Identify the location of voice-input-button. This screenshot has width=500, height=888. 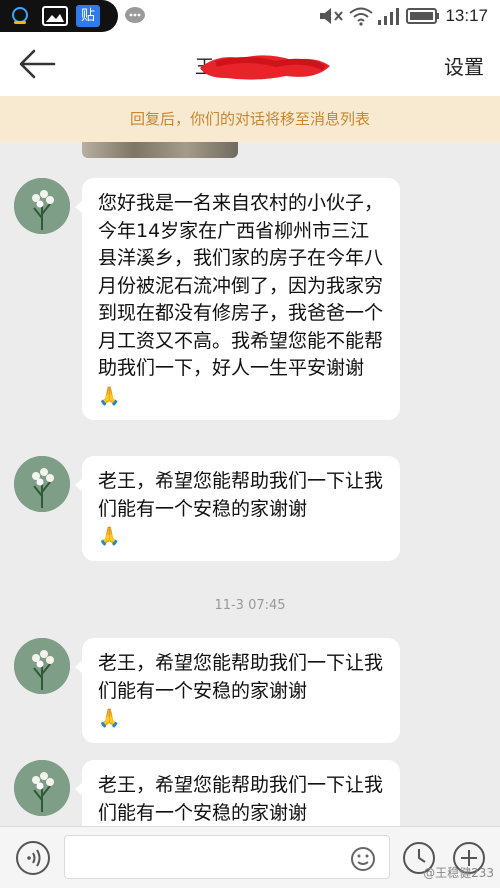
(33, 858).